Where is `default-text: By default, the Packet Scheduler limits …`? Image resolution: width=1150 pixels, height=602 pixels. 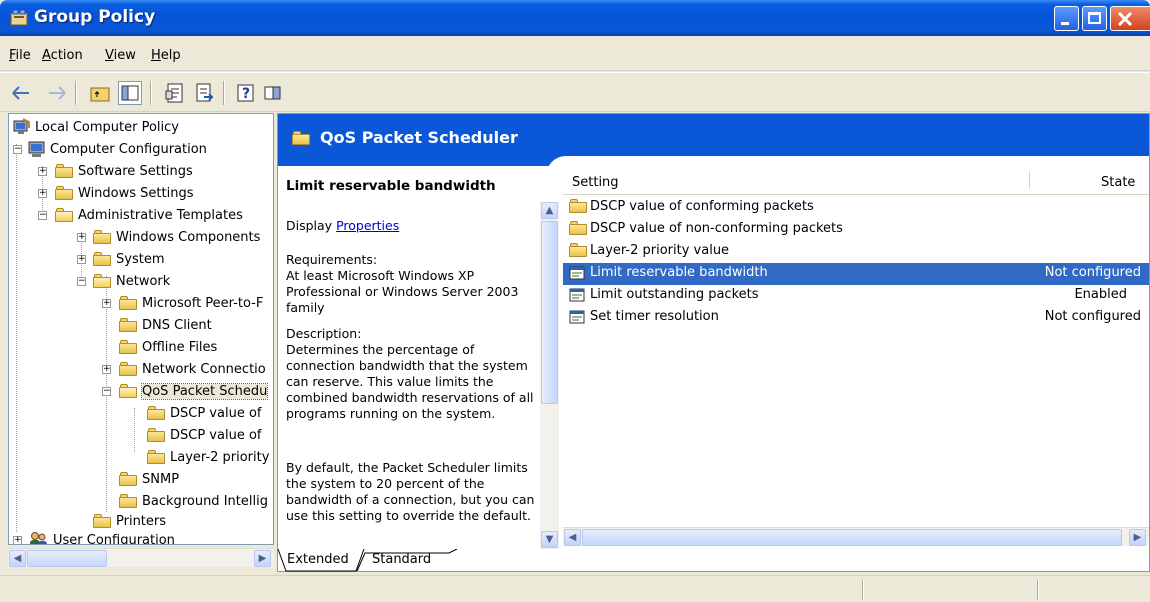
default-text: By default, the Packet Scheduler limits … is located at coordinates (410, 491).